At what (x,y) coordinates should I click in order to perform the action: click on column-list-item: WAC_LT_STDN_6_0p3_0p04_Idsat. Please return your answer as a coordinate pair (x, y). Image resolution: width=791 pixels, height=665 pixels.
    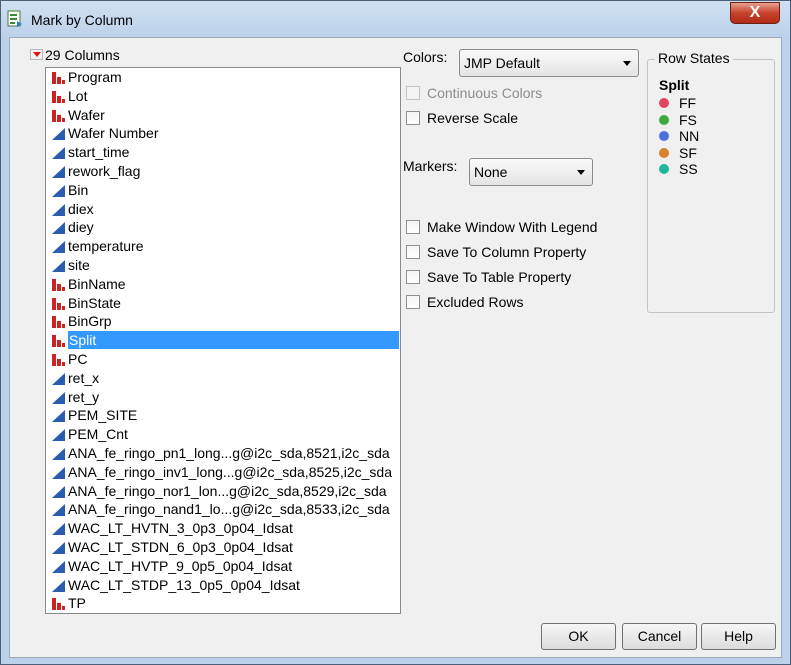
    Looking at the image, I should click on (223, 547).